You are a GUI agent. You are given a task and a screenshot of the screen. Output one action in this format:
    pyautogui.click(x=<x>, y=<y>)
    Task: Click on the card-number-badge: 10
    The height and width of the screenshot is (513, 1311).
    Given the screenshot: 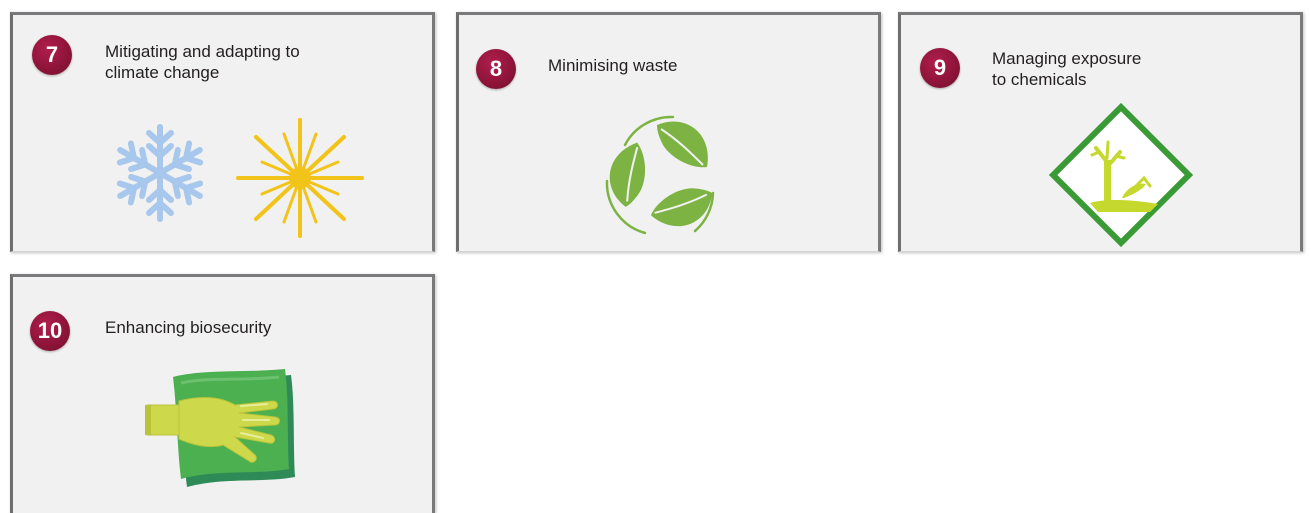 What is the action you would take?
    pyautogui.click(x=50, y=331)
    